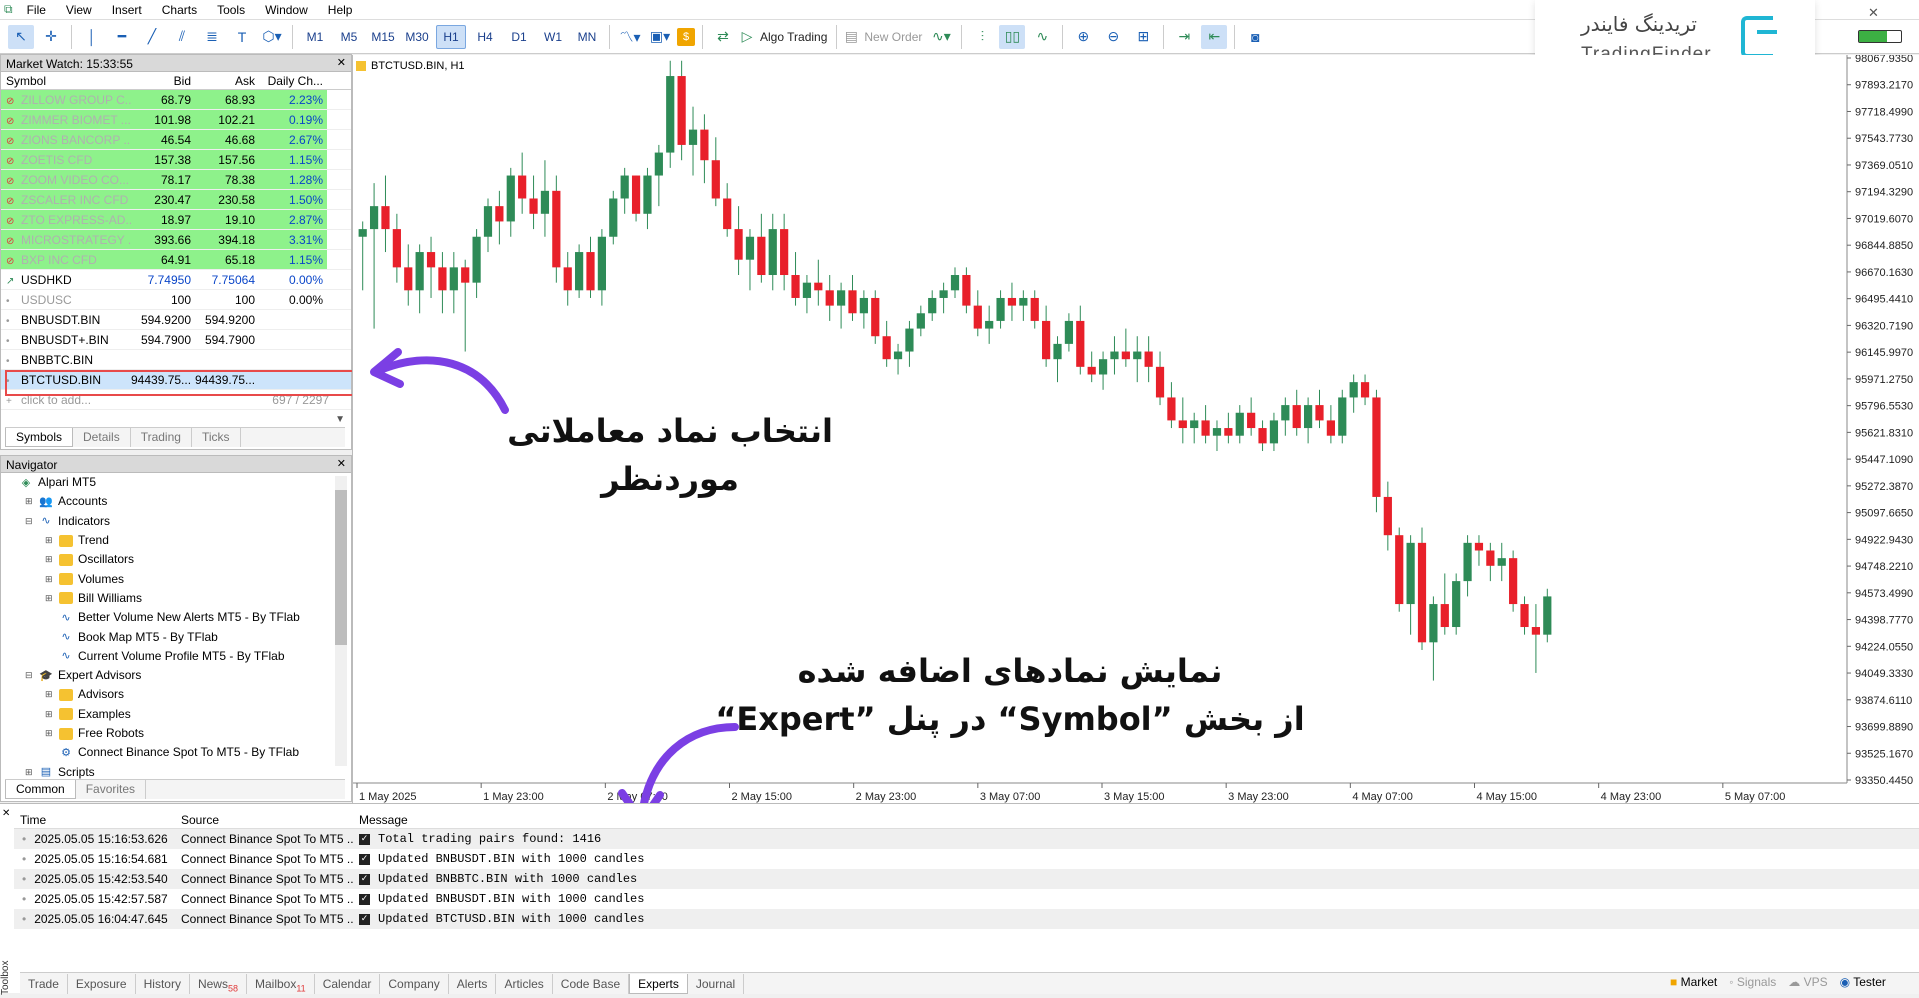  I want to click on navigator-item: ⊞ Free Robots, so click(178, 733).